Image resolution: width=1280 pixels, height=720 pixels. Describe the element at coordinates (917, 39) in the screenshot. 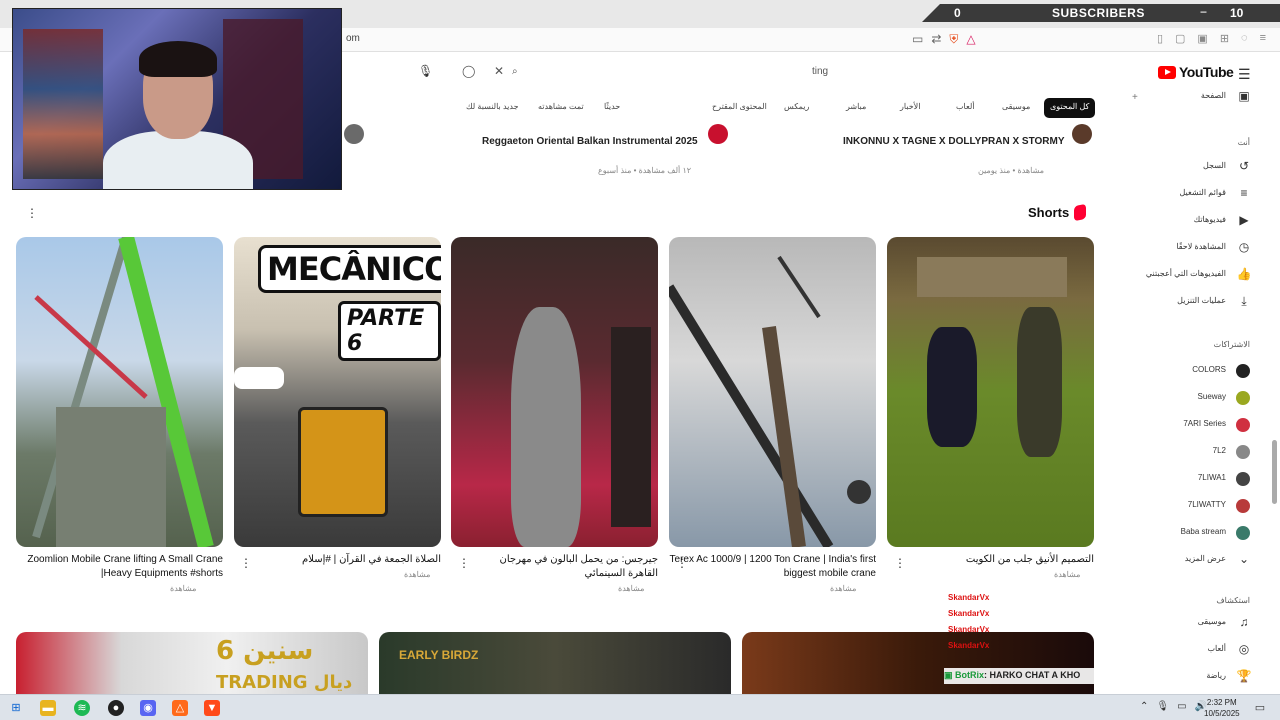

I see `tab-icon: ▭` at that location.